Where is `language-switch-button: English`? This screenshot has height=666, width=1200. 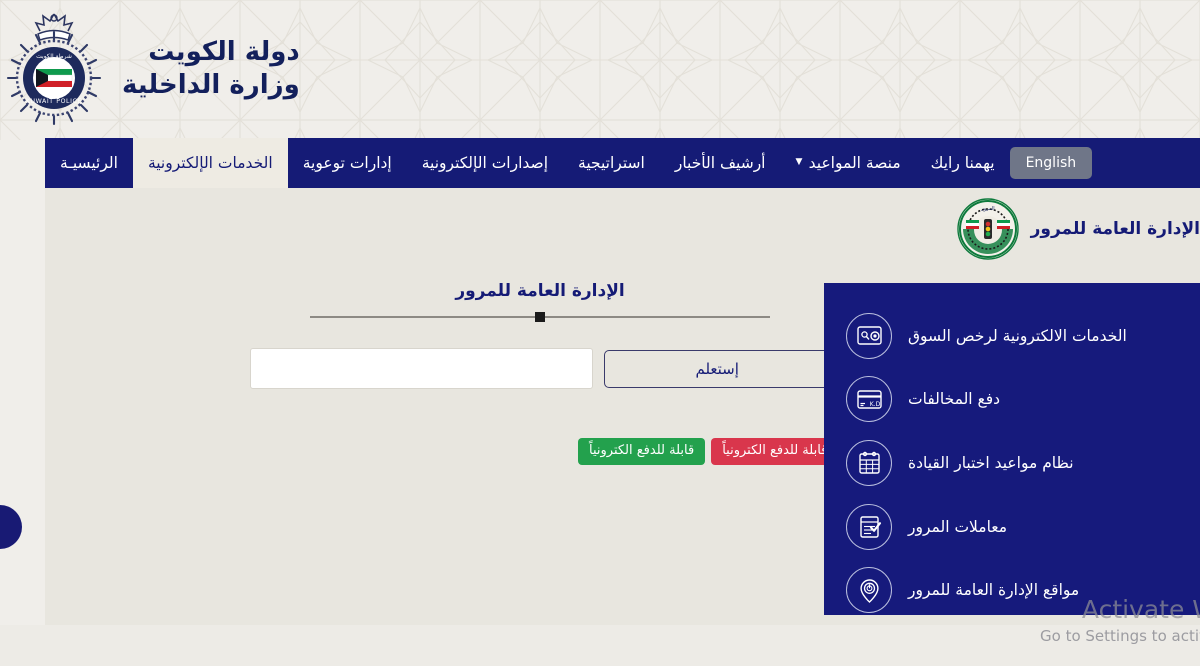
language-switch-button: English is located at coordinates (1051, 163).